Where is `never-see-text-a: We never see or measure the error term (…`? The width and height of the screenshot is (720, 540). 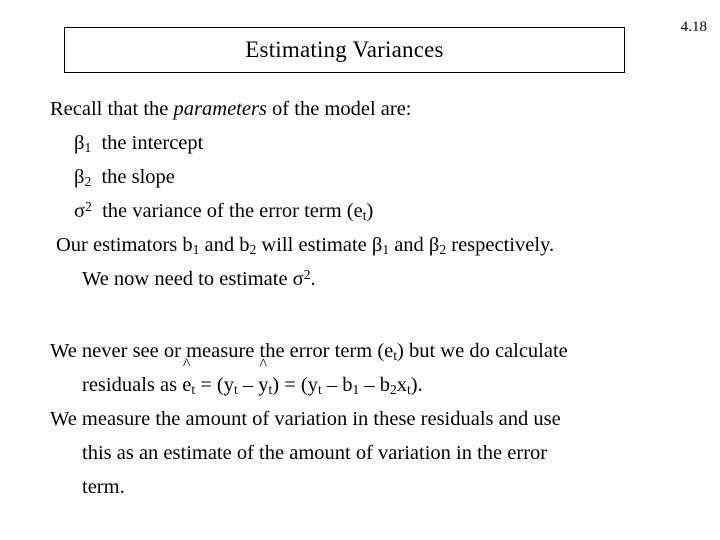 never-see-text-a: We never see or measure the error term (… is located at coordinates (222, 351).